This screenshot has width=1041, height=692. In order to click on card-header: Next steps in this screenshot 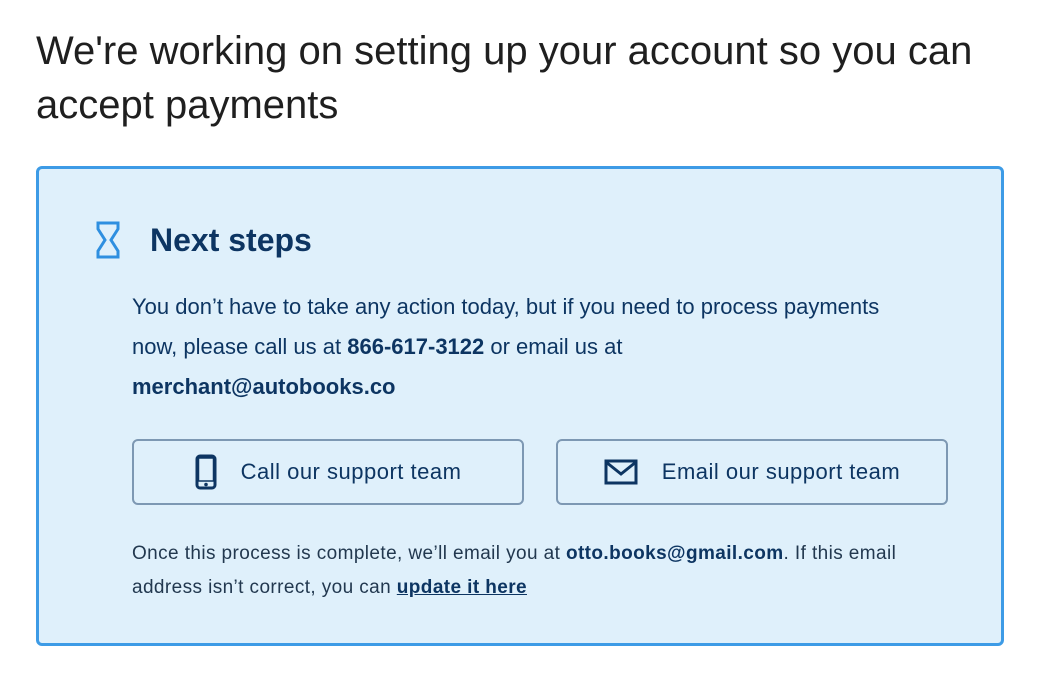, I will do `click(203, 240)`.